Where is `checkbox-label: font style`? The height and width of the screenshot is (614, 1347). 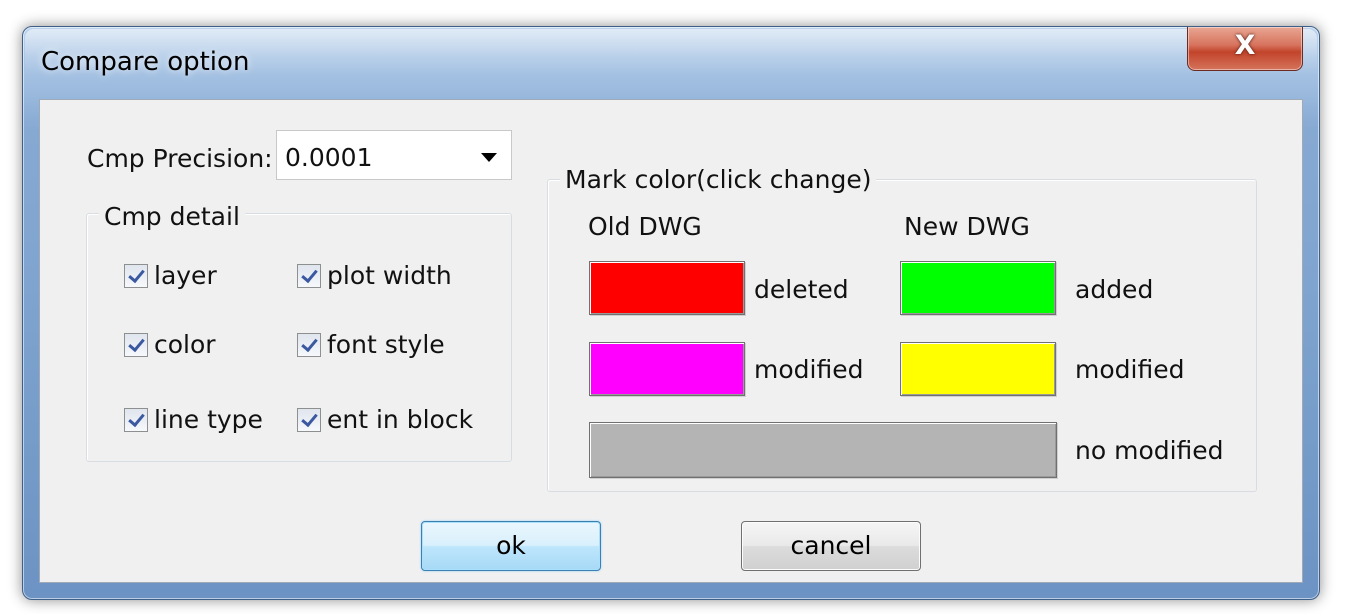 checkbox-label: font style is located at coordinates (386, 344).